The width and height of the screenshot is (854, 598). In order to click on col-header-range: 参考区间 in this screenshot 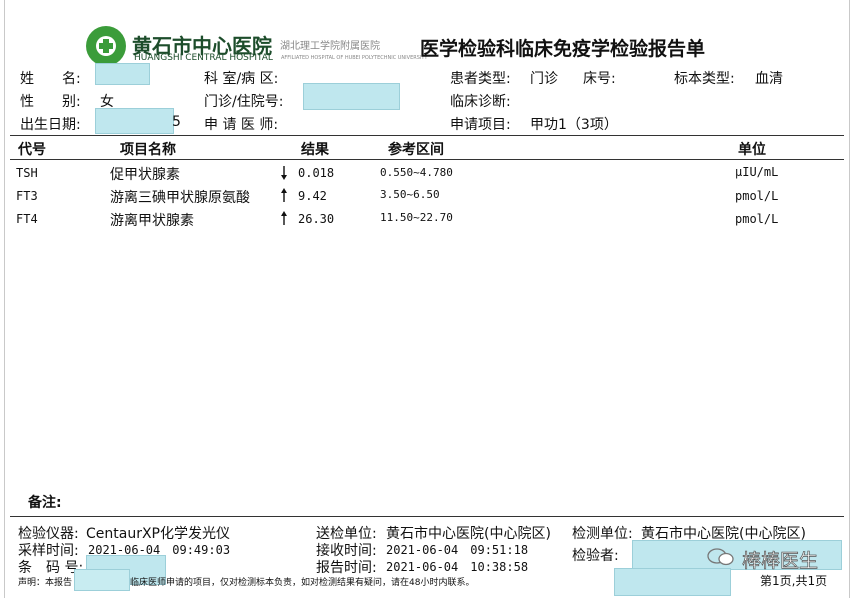, I will do `click(416, 150)`.